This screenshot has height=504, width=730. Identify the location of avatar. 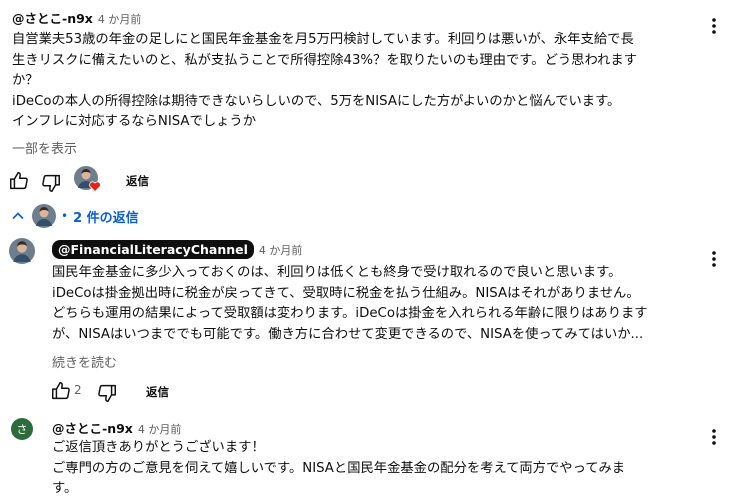
(22, 251).